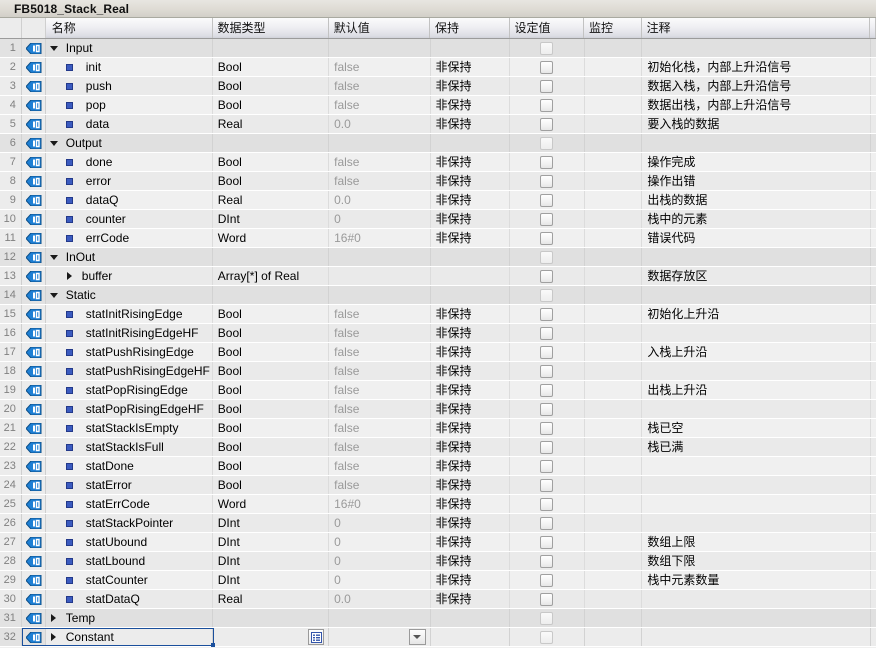 The height and width of the screenshot is (648, 876). I want to click on name-cell: Temp, so click(129, 618).